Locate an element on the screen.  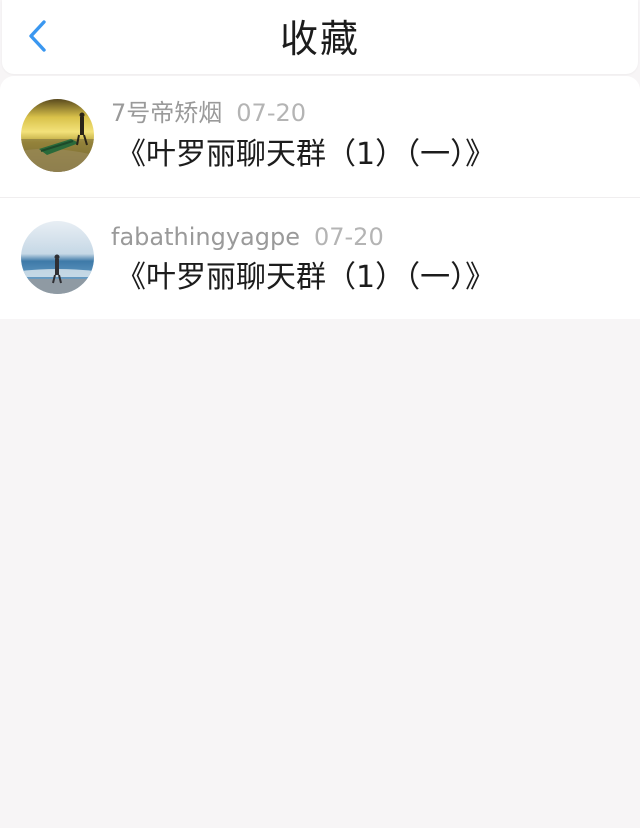
page-title: 收藏 is located at coordinates (319, 39).